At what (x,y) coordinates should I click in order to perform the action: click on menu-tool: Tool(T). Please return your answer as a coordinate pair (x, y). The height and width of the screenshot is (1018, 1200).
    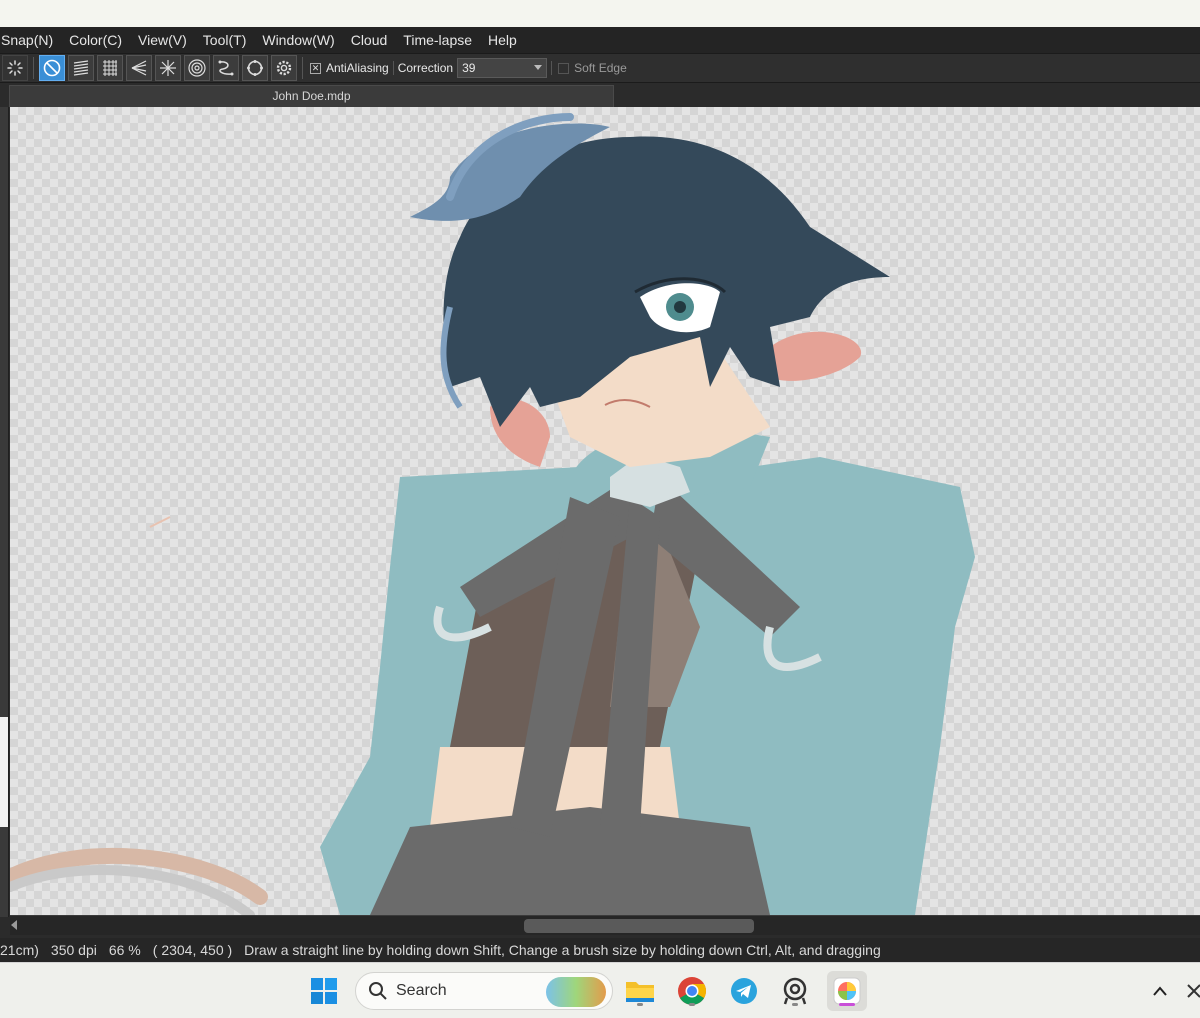
    Looking at the image, I should click on (225, 40).